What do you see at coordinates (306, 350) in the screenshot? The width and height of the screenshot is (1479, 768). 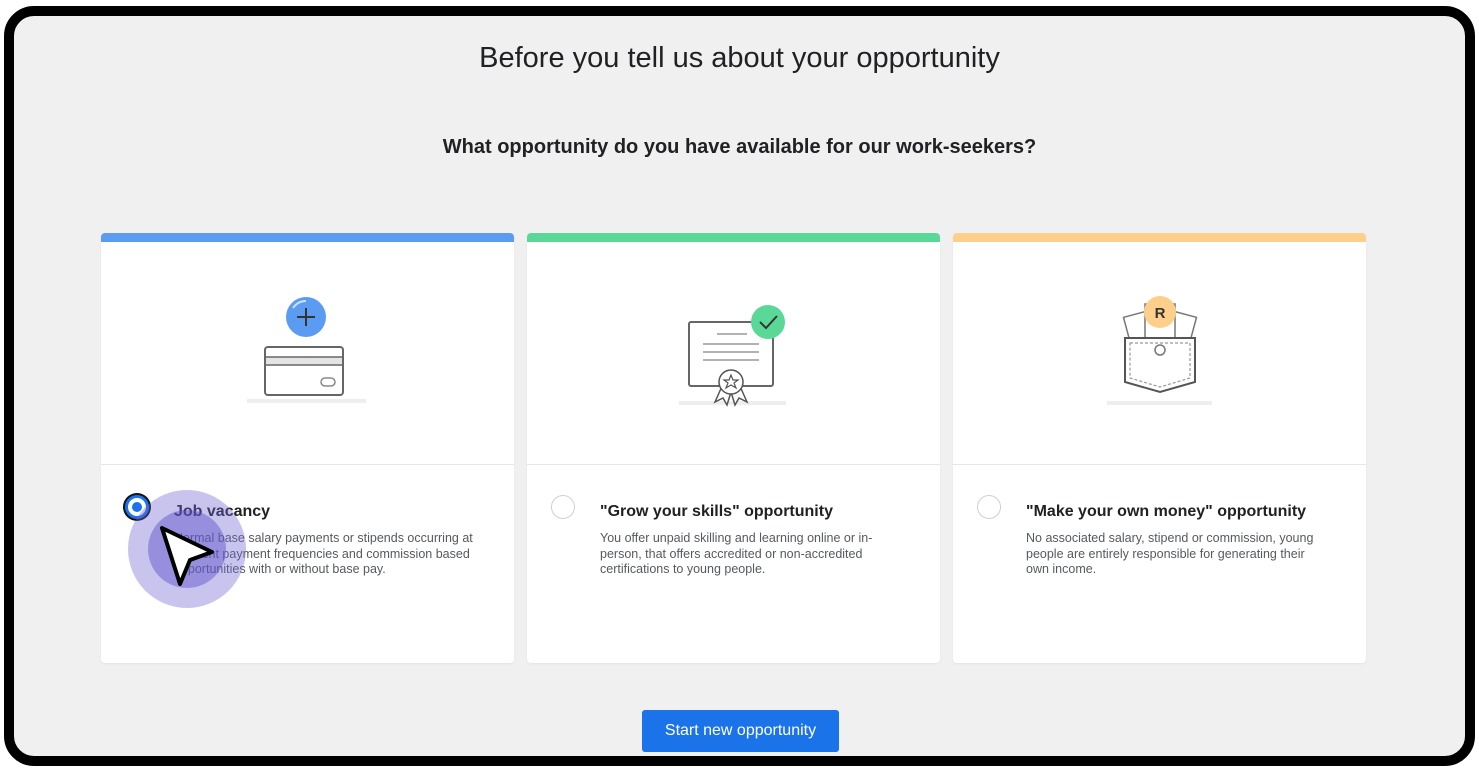 I see `credit-card-plus-icon` at bounding box center [306, 350].